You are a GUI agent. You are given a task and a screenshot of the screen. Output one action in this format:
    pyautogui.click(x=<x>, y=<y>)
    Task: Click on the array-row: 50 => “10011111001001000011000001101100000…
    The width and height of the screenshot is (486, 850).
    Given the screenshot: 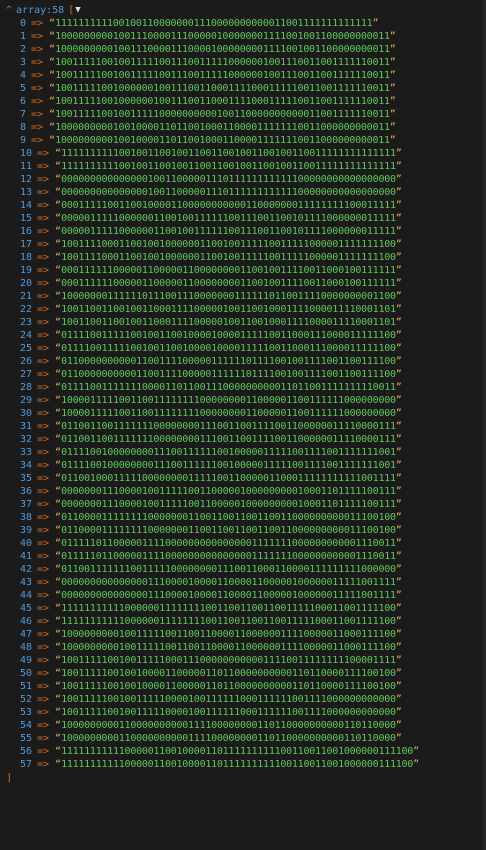 What is the action you would take?
    pyautogui.click(x=246, y=673)
    